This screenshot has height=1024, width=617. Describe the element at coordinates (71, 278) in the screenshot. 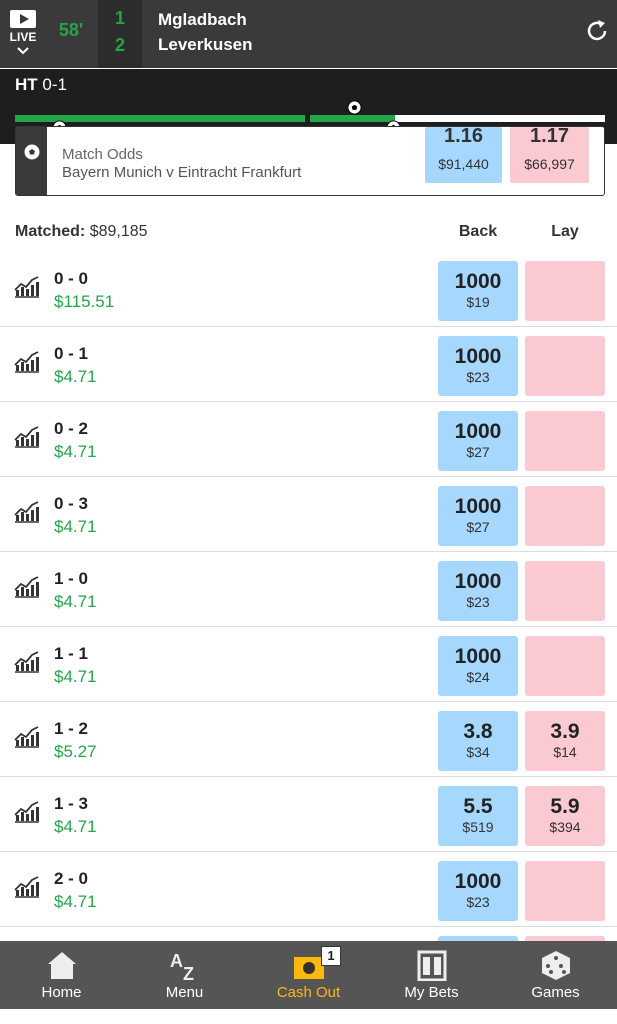

I see `runner-name: 0 - 0` at that location.